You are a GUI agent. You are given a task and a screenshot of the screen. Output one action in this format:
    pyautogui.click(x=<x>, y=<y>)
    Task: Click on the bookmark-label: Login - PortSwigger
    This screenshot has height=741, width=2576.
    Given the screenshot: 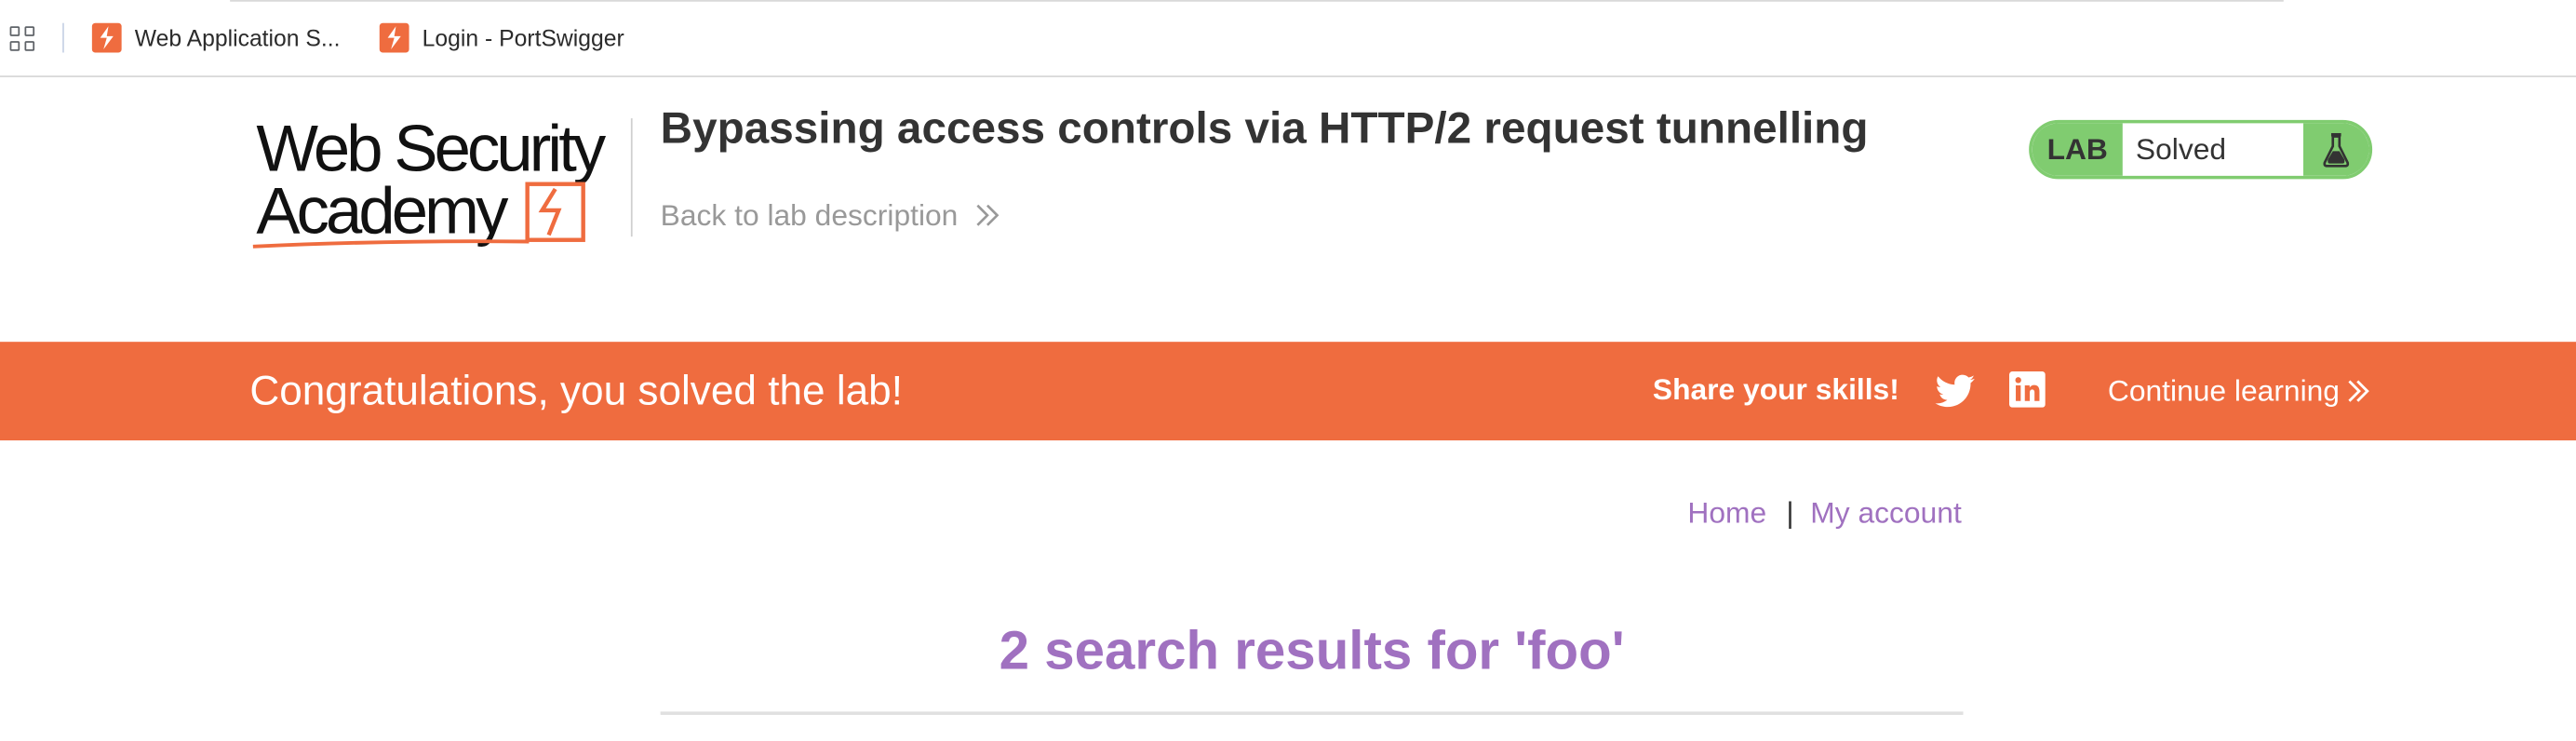 What is the action you would take?
    pyautogui.click(x=523, y=37)
    